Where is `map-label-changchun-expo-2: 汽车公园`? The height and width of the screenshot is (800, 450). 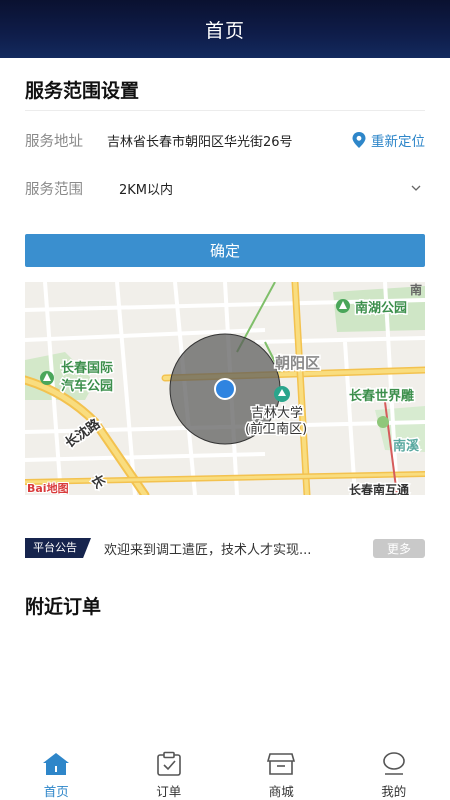
map-label-changchun-expo-2: 汽车公园 is located at coordinates (87, 386).